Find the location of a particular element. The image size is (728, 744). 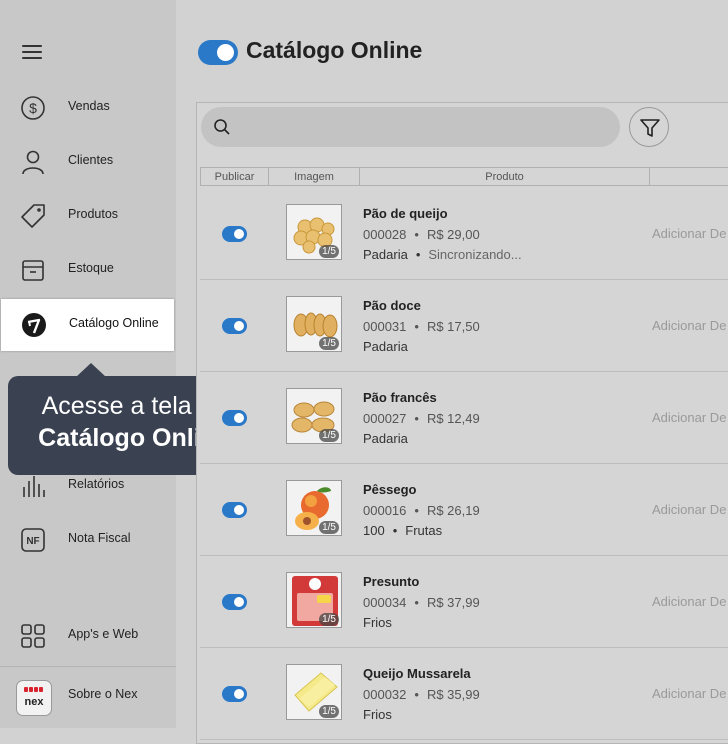

catalog-publish-toggle is located at coordinates (218, 52).